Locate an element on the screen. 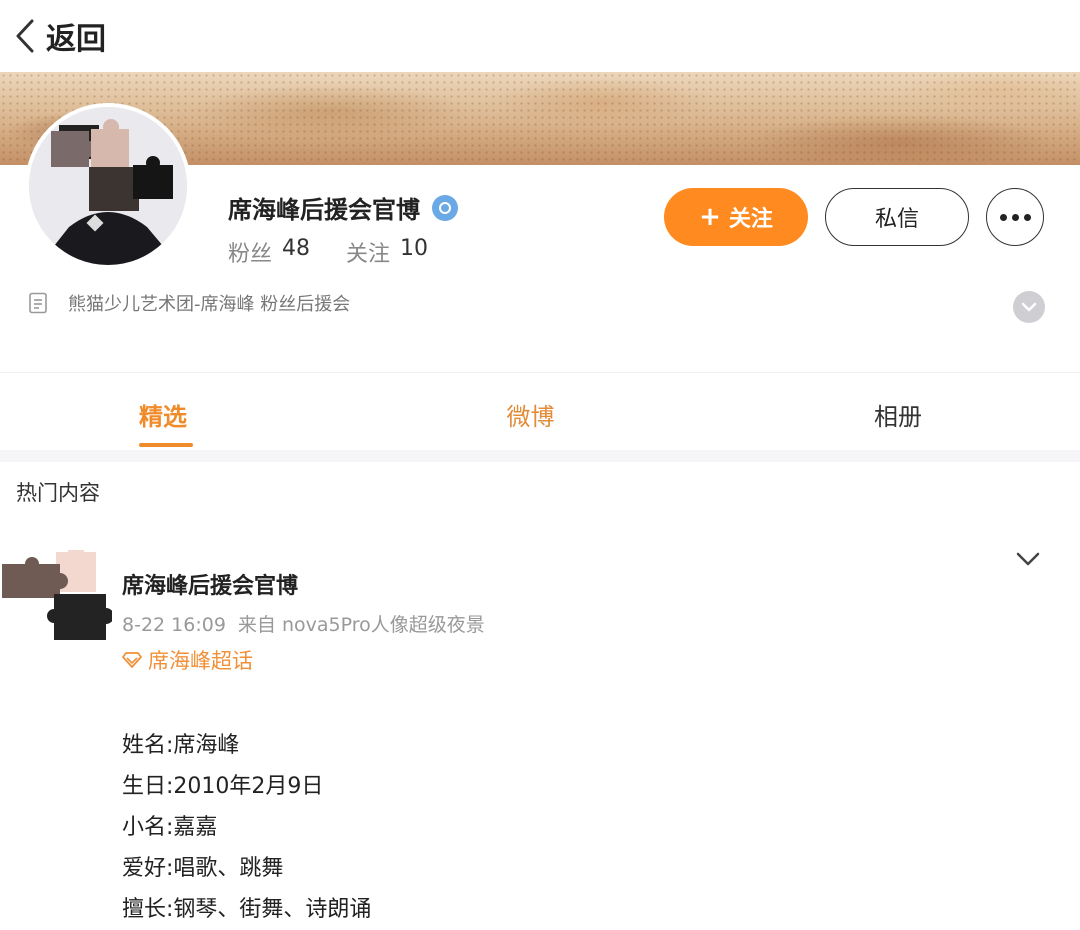  section-title: 热门内容 is located at coordinates (58, 493).